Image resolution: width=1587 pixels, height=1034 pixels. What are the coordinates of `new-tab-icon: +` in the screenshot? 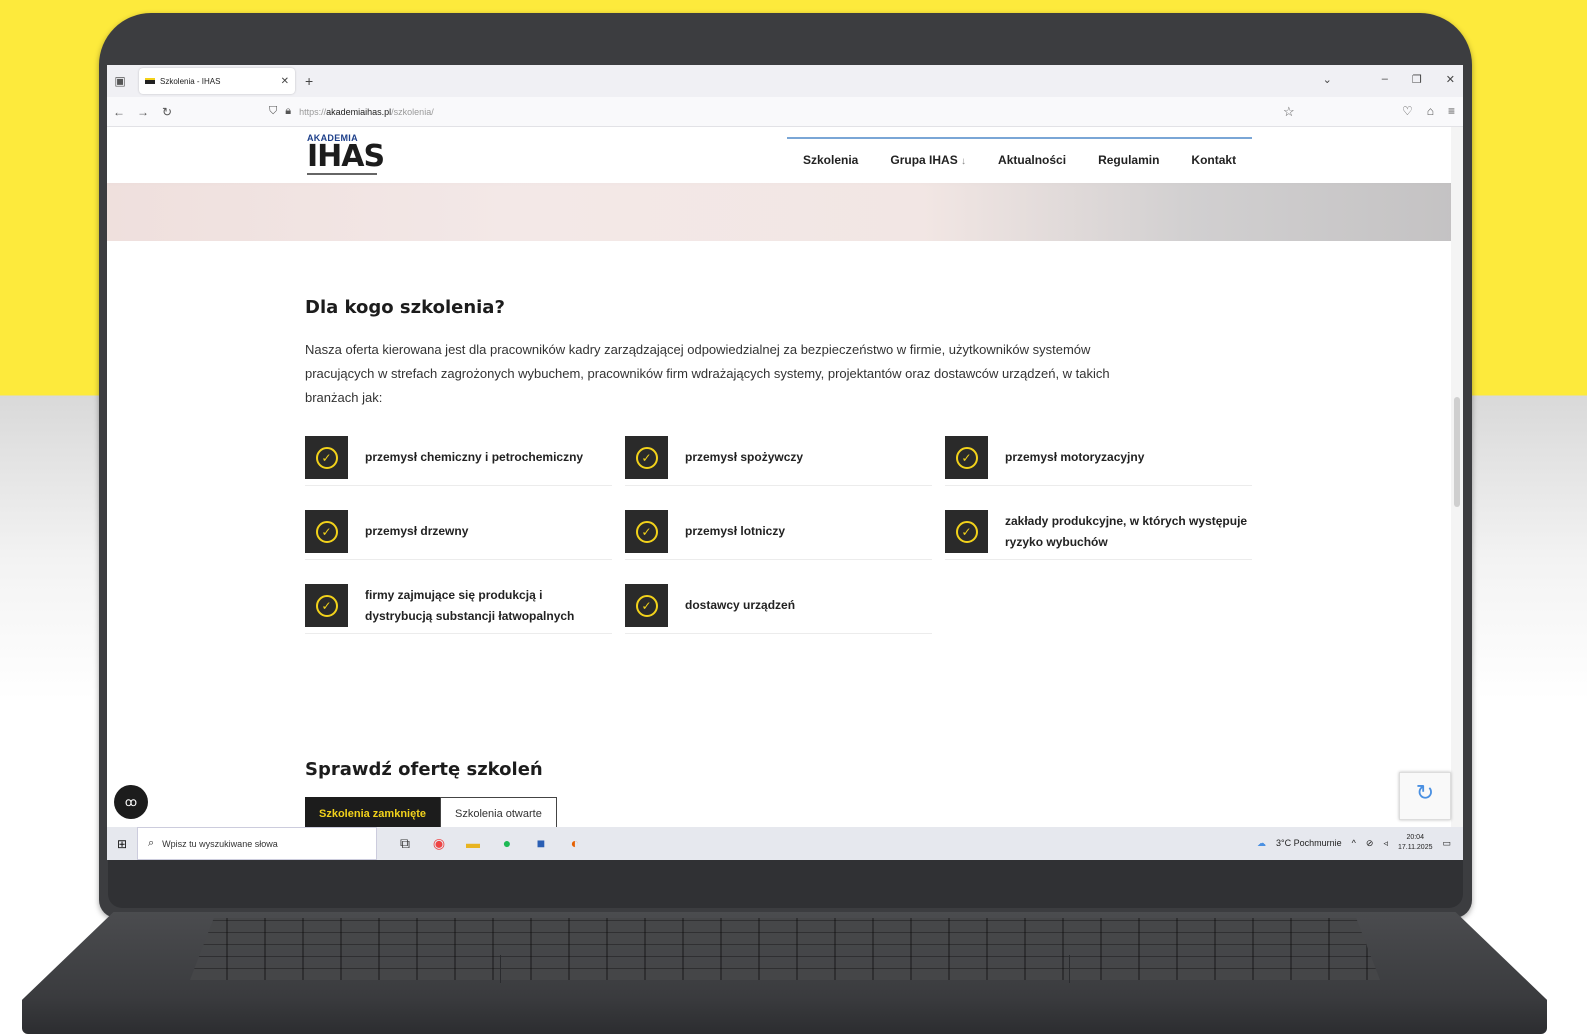 It's located at (309, 81).